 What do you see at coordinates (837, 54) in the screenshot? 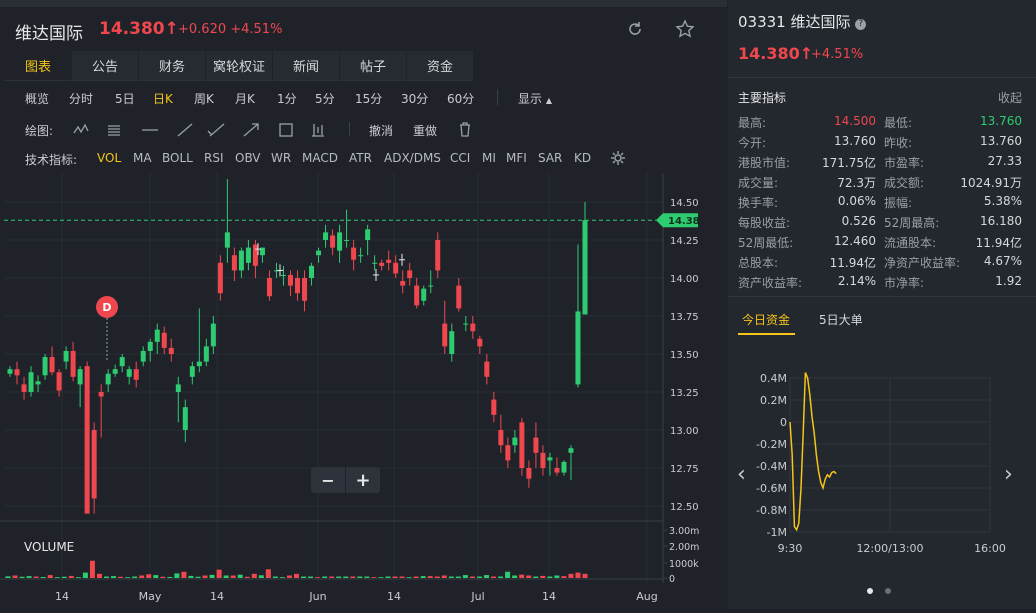
I see `quote-change: +4.51%` at bounding box center [837, 54].